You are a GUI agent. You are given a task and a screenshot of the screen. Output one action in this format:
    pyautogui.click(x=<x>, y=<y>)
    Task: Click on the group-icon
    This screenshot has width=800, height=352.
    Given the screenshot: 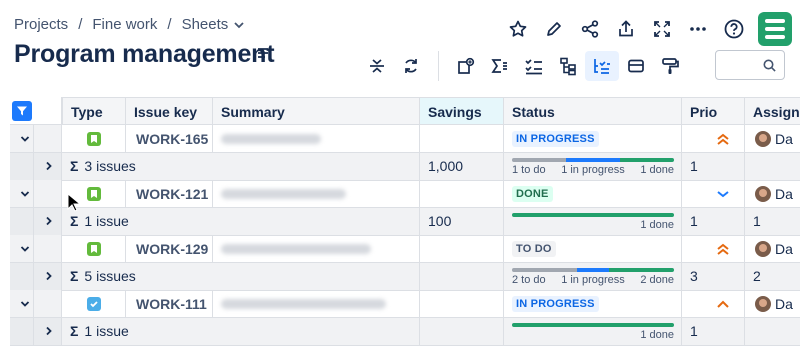 What is the action you would take?
    pyautogui.click(x=602, y=66)
    